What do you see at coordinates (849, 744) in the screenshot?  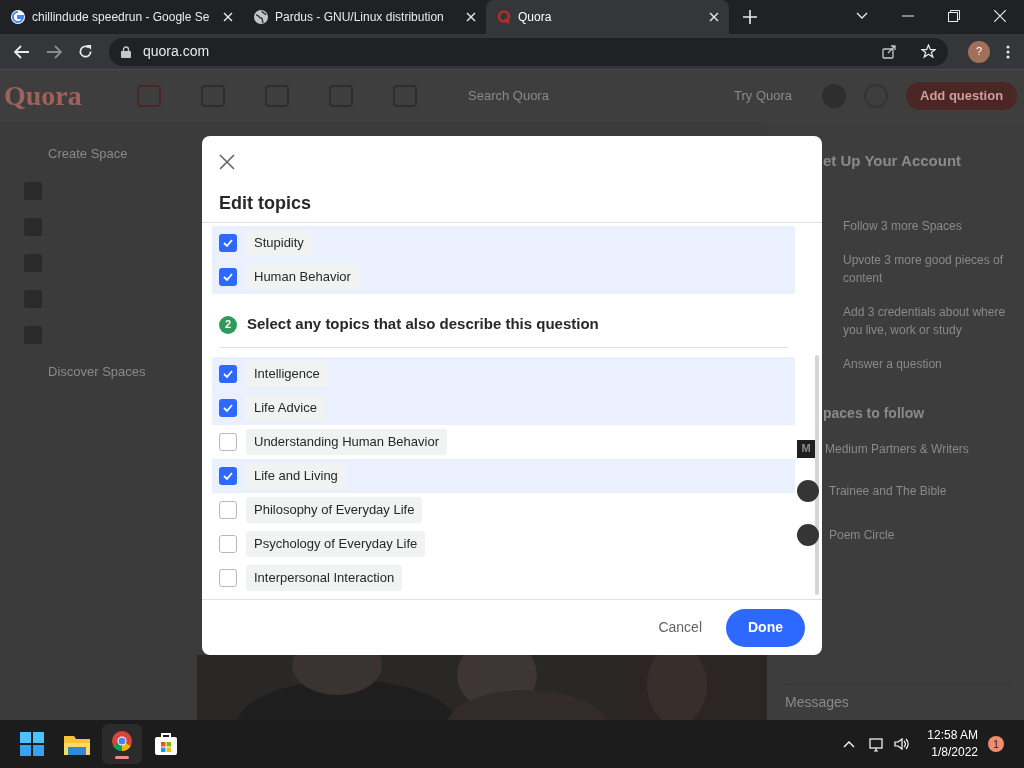 I see `chevron-up-icon` at bounding box center [849, 744].